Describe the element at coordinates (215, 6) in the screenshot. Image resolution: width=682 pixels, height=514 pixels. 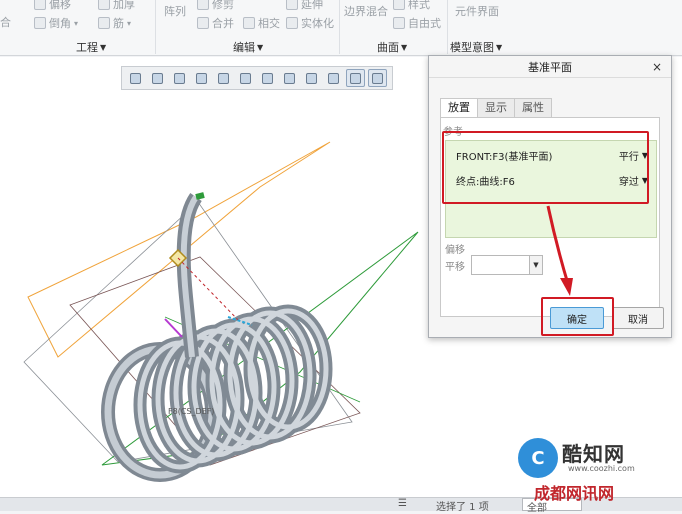
I see `ribbon-trim-item: 修剪` at that location.